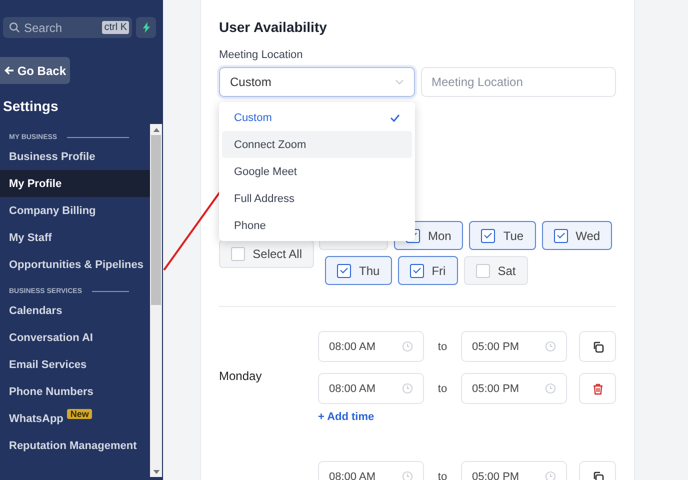 Image resolution: width=688 pixels, height=480 pixels. What do you see at coordinates (395, 118) in the screenshot?
I see `check-icon` at bounding box center [395, 118].